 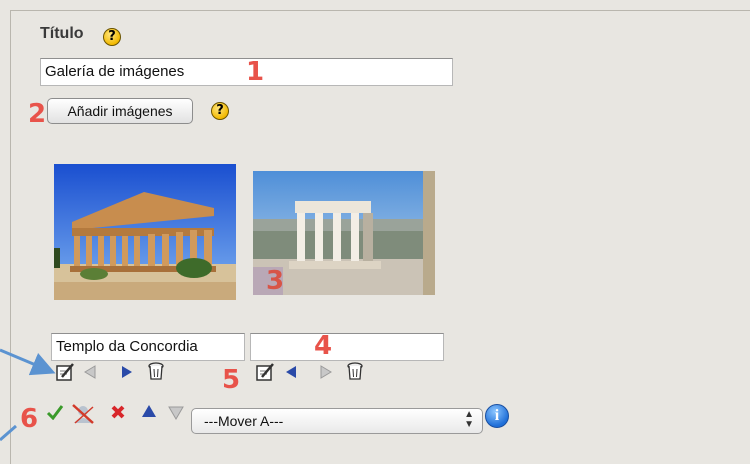 I want to click on move-up-icon, so click(x=149, y=411).